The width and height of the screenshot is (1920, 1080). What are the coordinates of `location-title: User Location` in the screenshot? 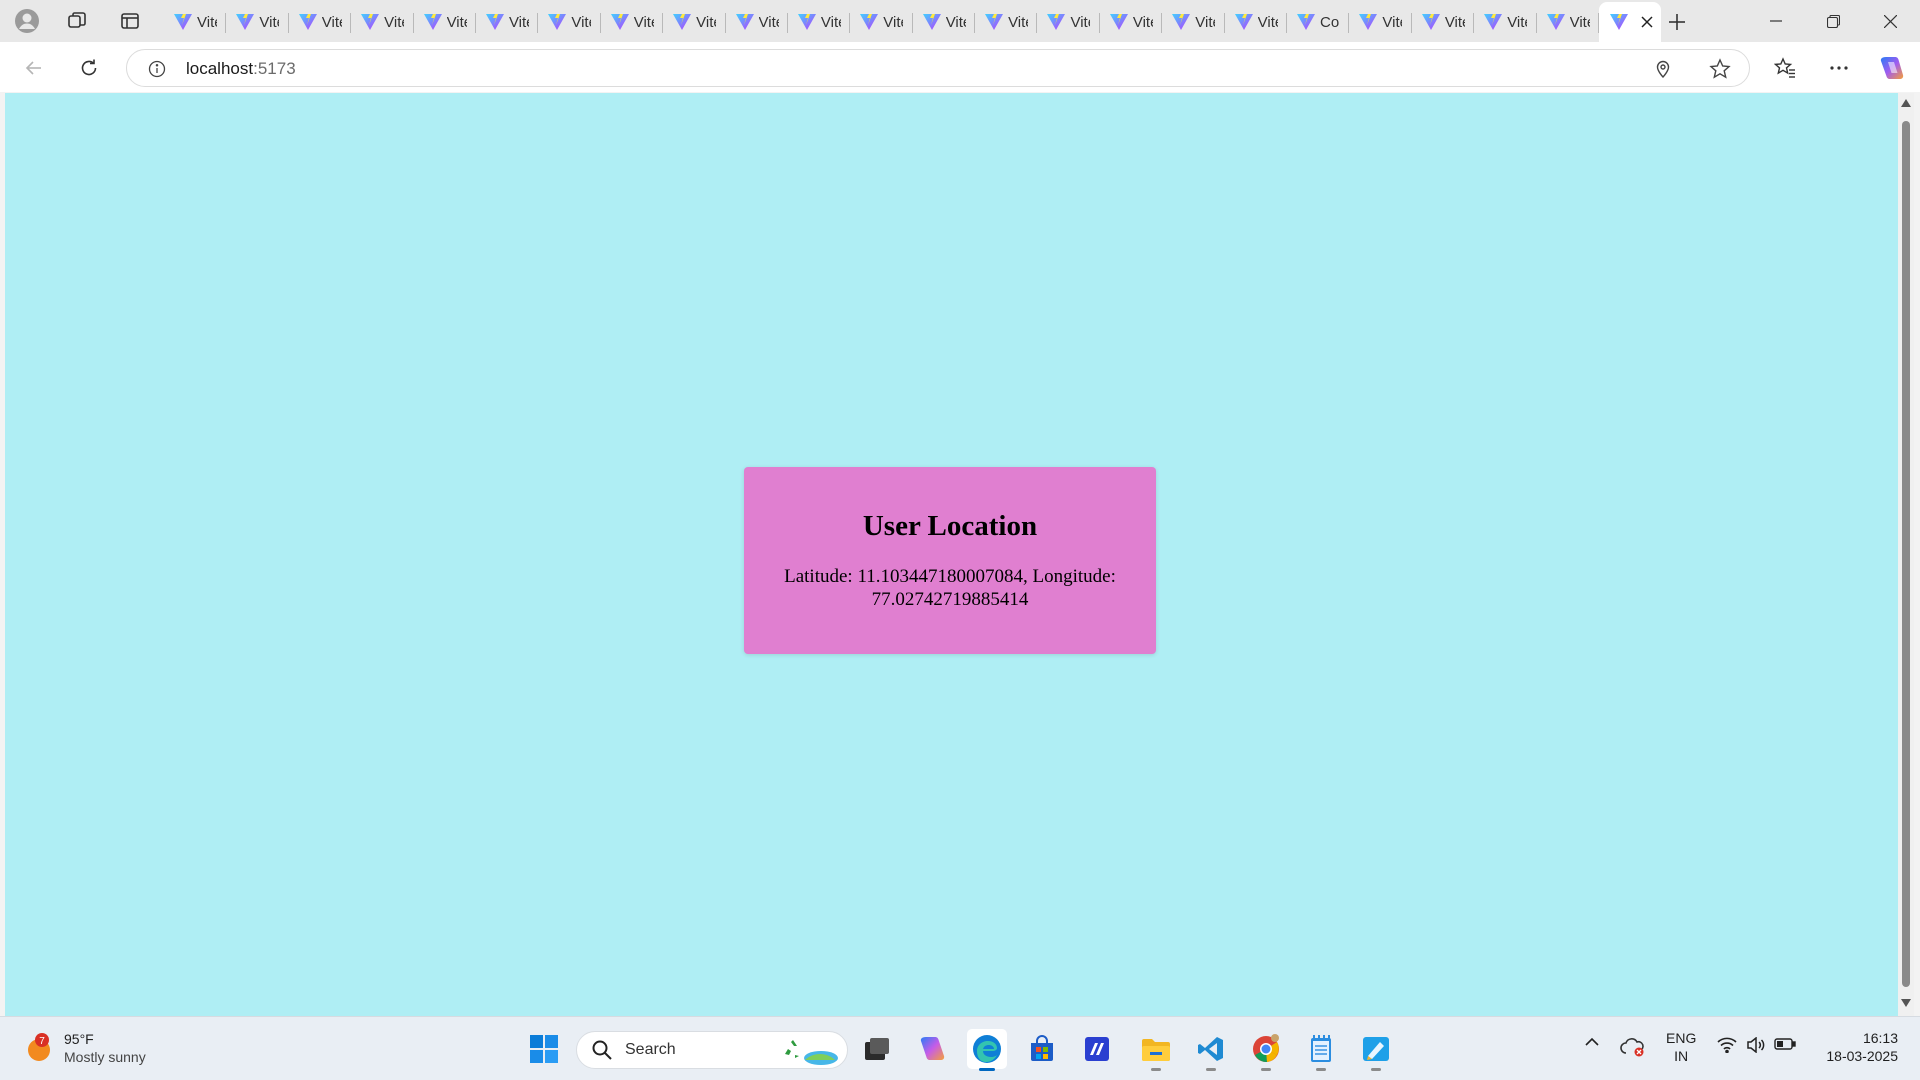 It's located at (950, 526).